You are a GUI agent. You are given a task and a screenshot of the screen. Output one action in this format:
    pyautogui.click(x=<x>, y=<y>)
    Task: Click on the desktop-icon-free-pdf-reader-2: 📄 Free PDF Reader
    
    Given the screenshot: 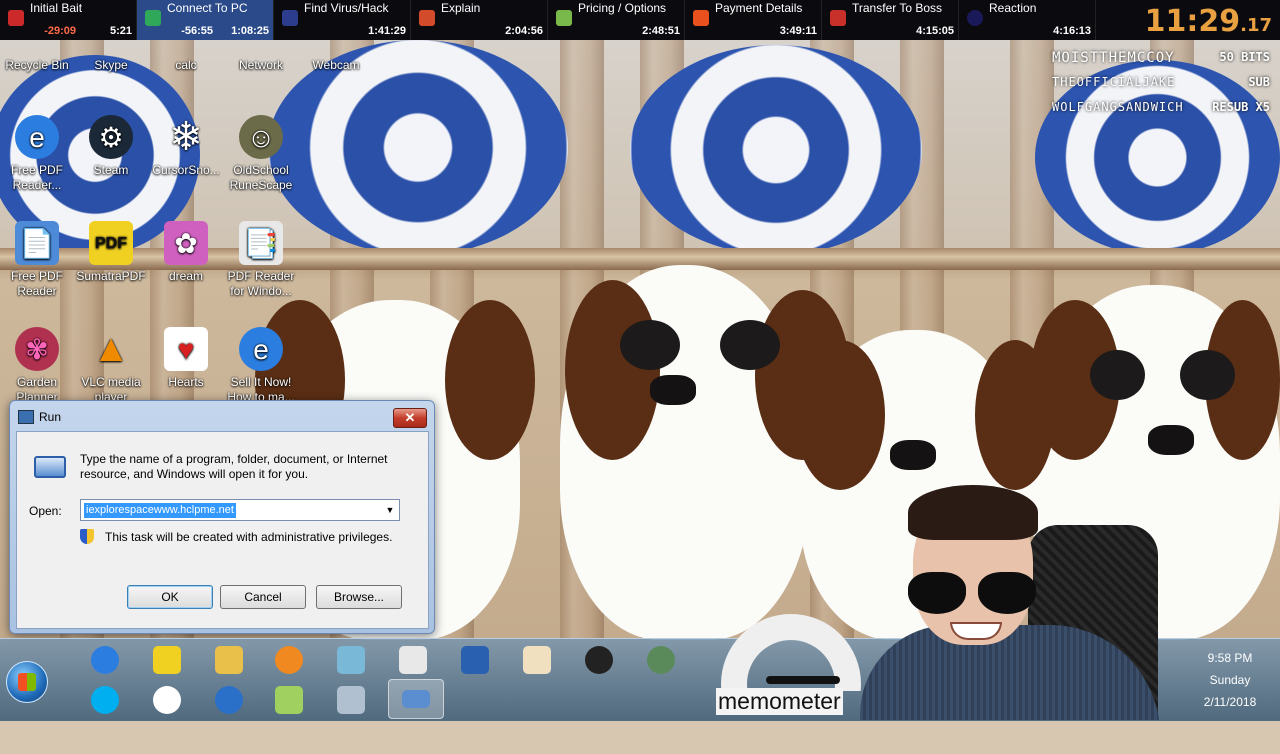 What is the action you would take?
    pyautogui.click(x=37, y=260)
    